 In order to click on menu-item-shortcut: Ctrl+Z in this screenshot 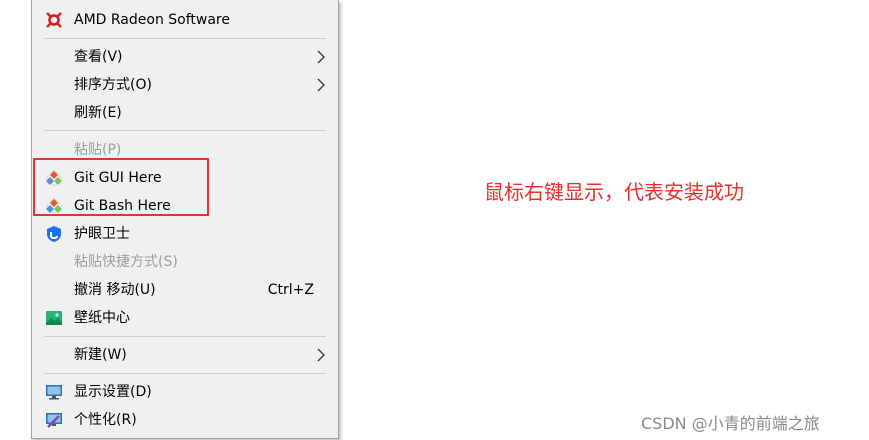, I will do `click(290, 290)`.